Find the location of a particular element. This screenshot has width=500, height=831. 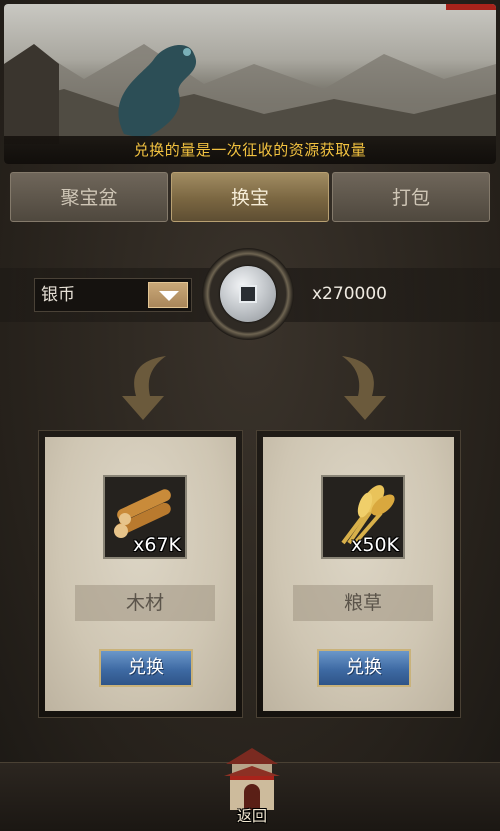

item-name: 木材 is located at coordinates (145, 603).